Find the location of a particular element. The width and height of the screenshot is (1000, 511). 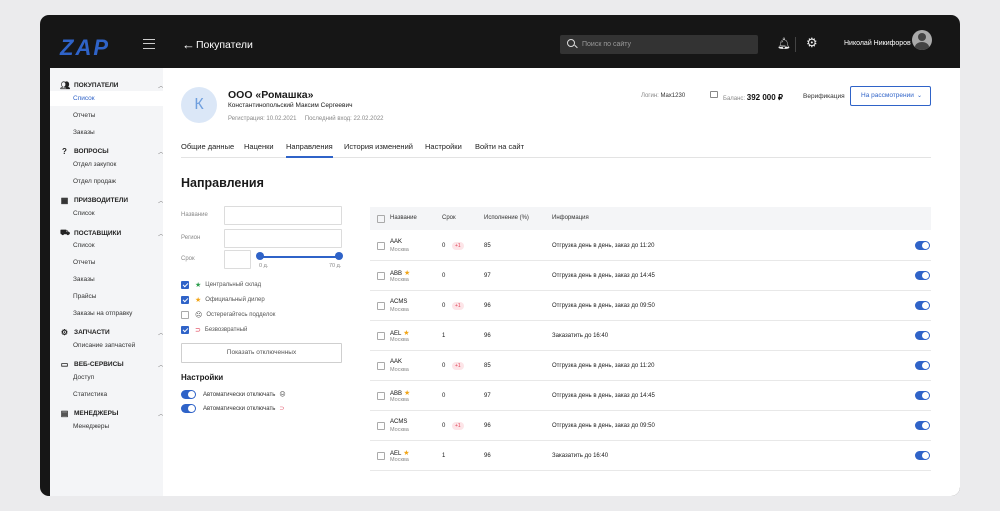

registration-date: Регистрация: 10.02.2021 is located at coordinates (262, 119).